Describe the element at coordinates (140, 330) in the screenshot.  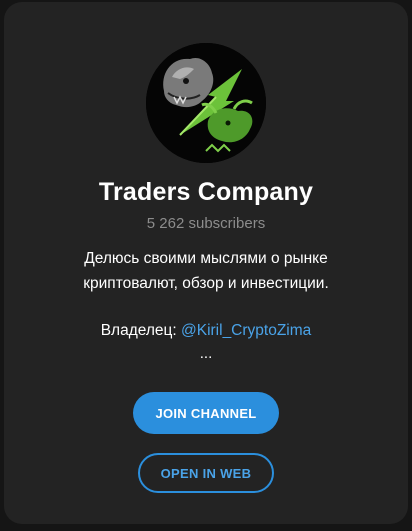
I see `owner-label: Владелец:` at that location.